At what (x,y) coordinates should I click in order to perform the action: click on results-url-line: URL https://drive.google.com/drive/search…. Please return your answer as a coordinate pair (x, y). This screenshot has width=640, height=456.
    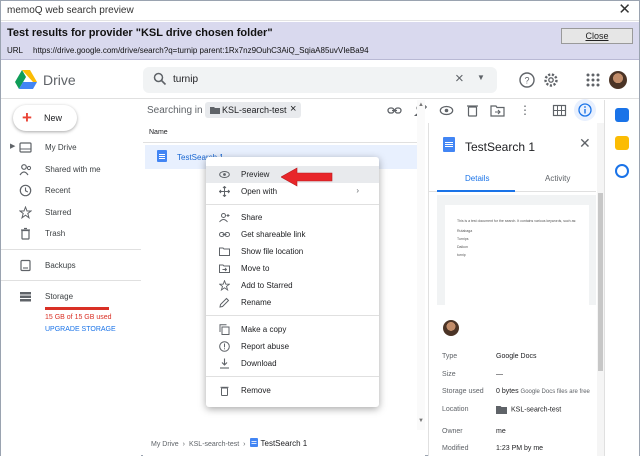
    Looking at the image, I should click on (188, 50).